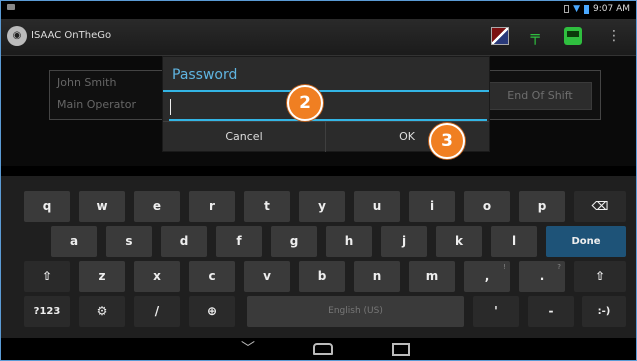  I want to click on key-j: j, so click(404, 241).